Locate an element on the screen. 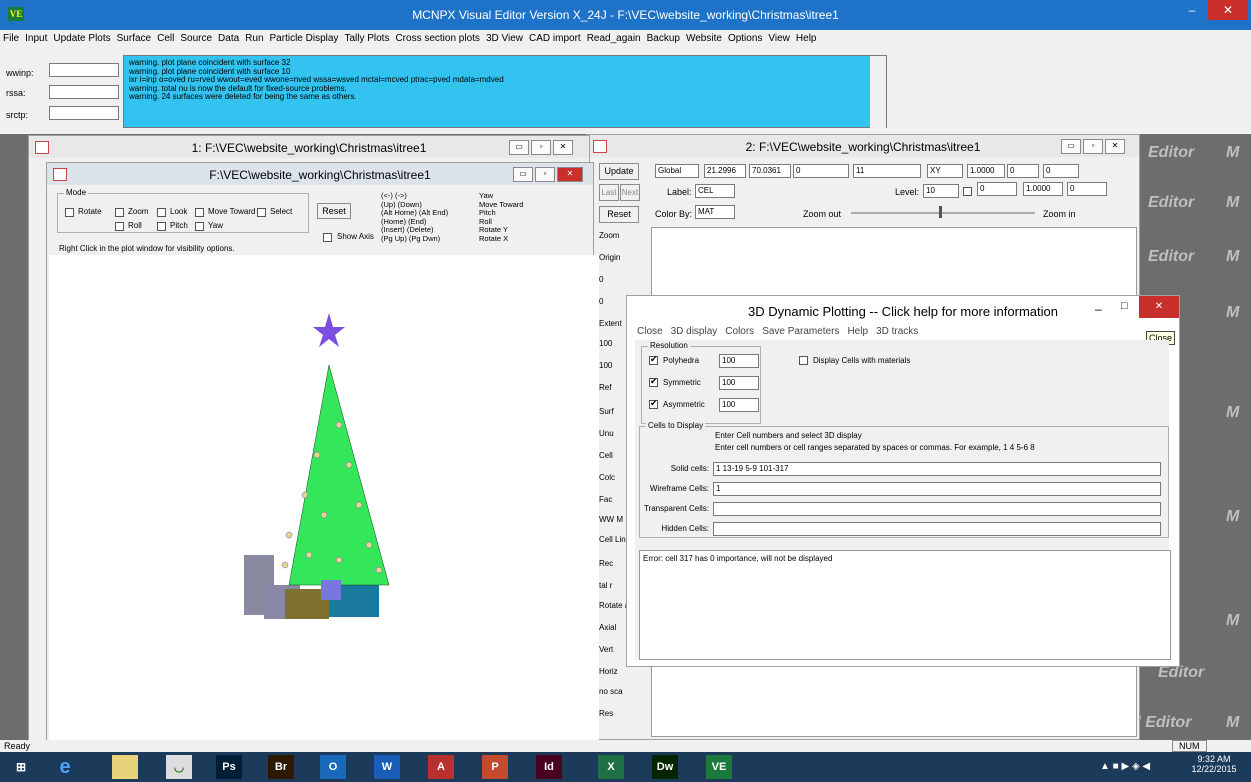  mode-look-checkbox is located at coordinates (161, 212).